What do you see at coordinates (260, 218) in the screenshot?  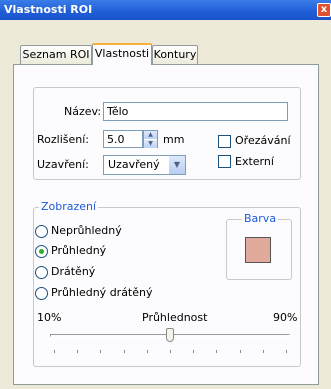 I see `color-legend: Barva` at bounding box center [260, 218].